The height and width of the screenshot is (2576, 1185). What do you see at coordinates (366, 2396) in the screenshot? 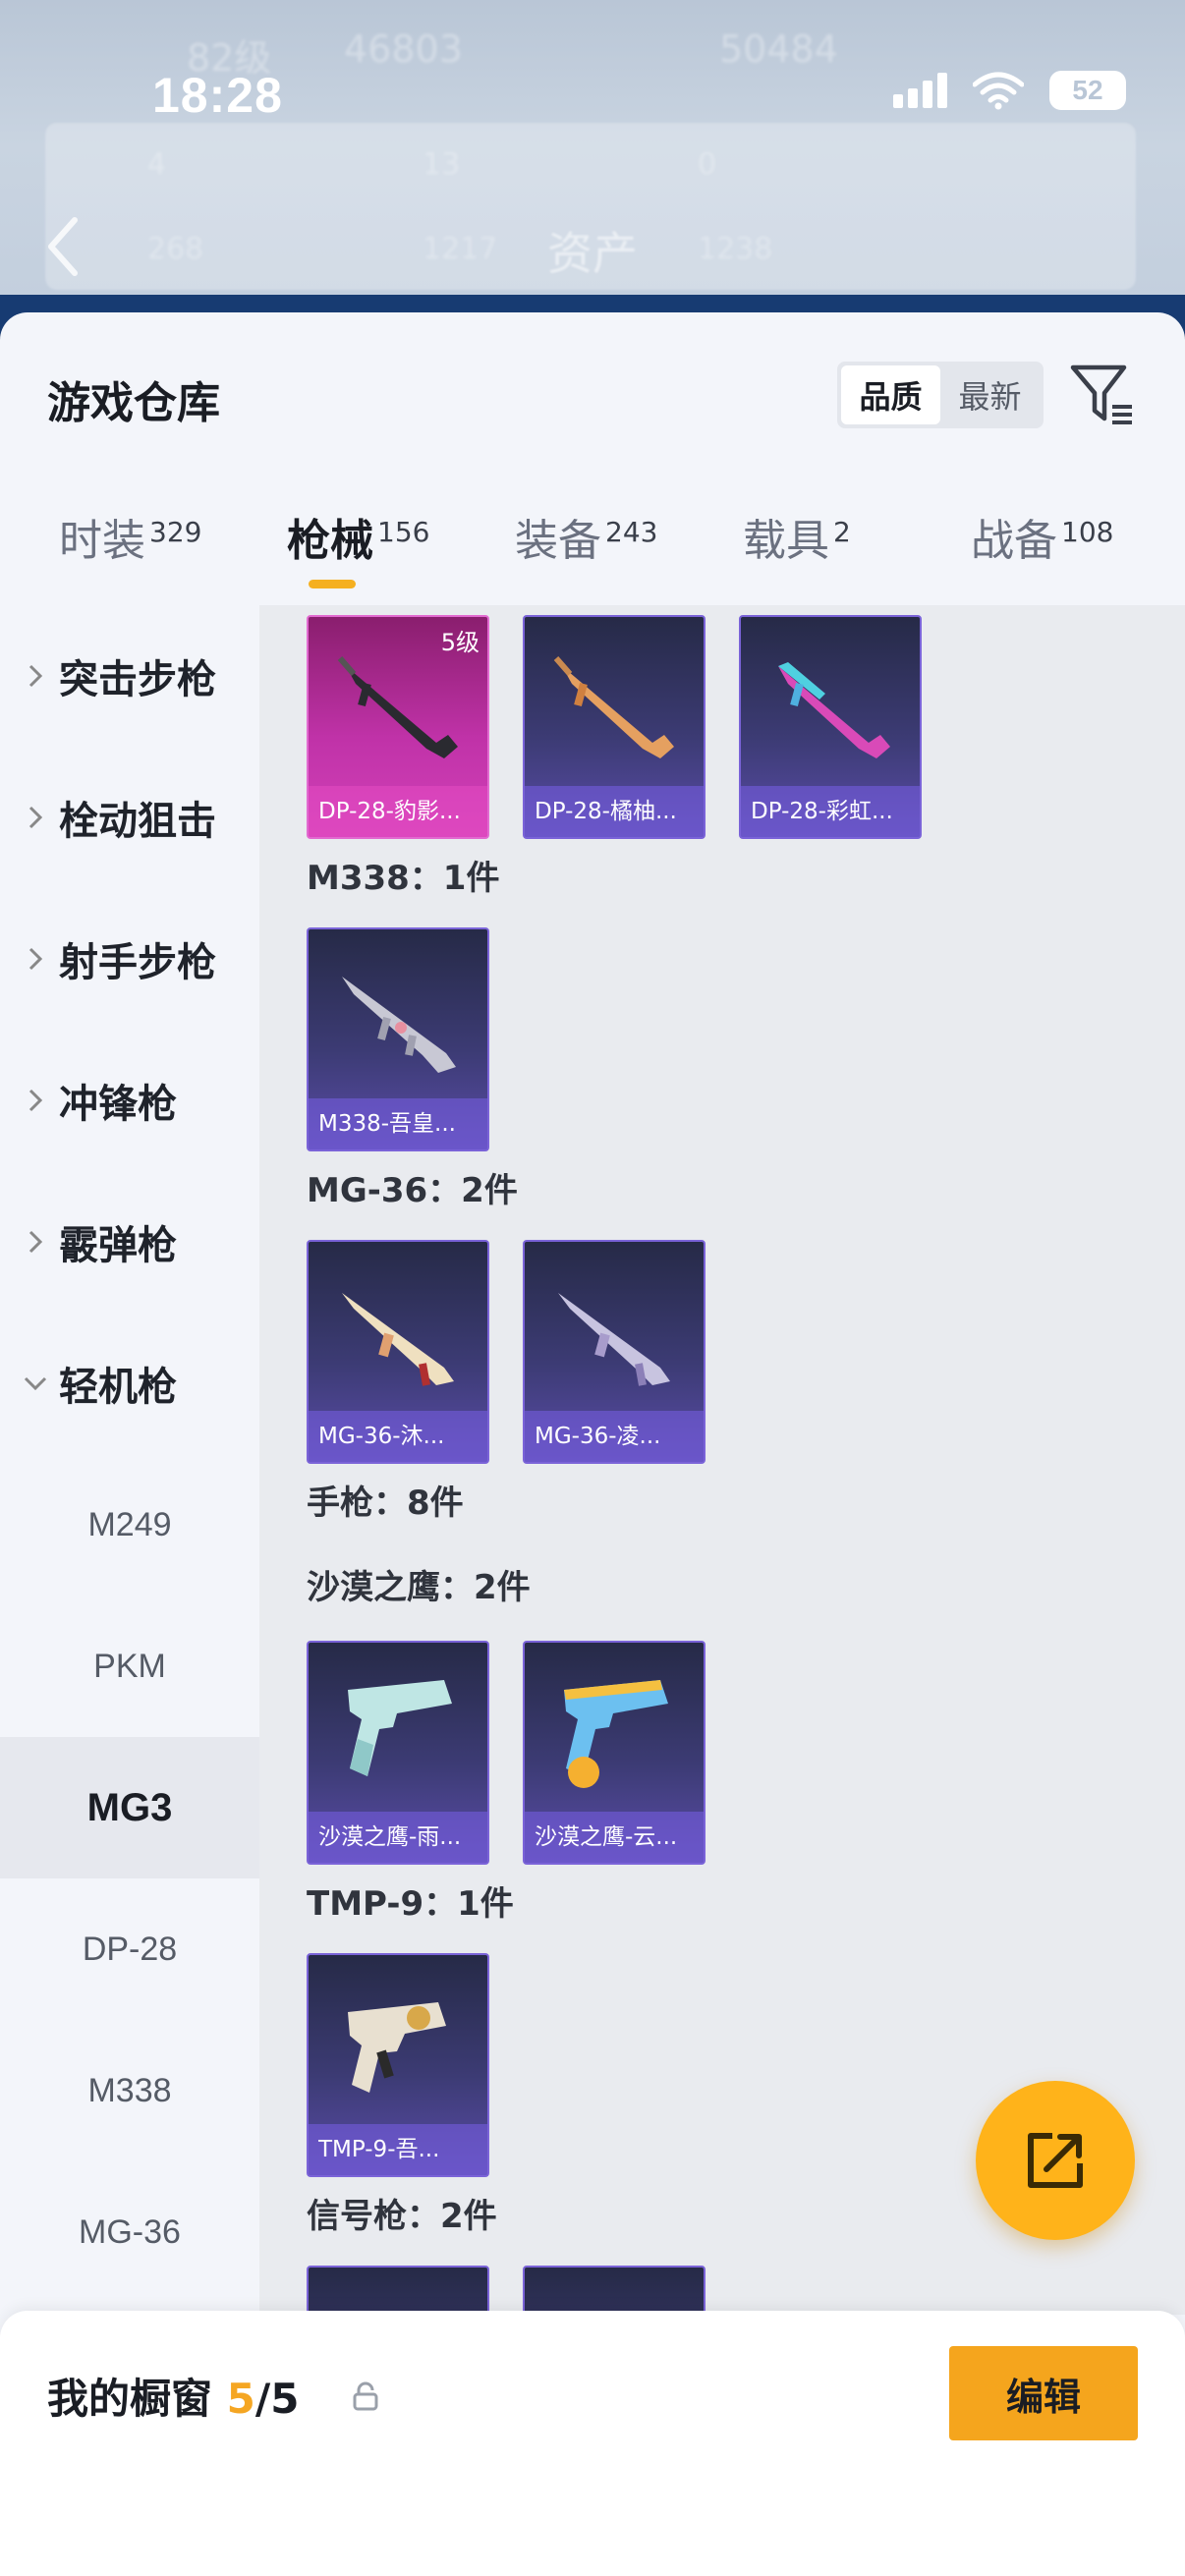
I see `lock-icon` at bounding box center [366, 2396].